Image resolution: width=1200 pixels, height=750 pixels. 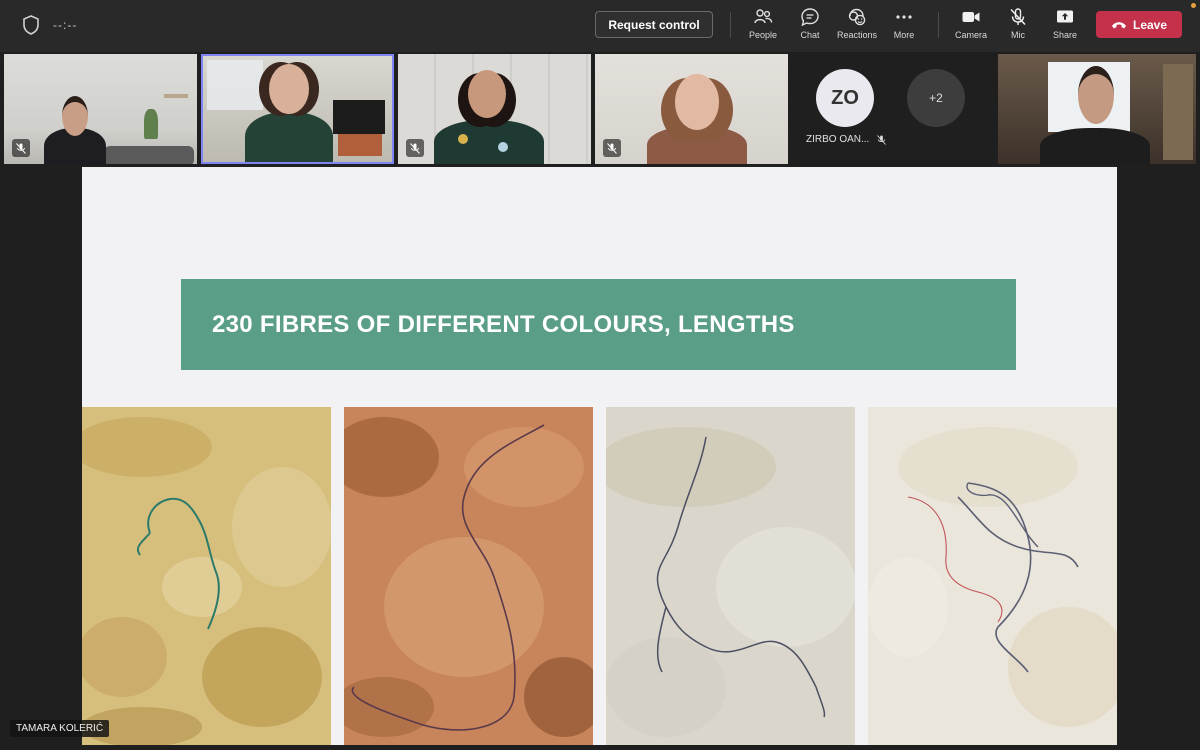 I want to click on more-icon, so click(x=904, y=17).